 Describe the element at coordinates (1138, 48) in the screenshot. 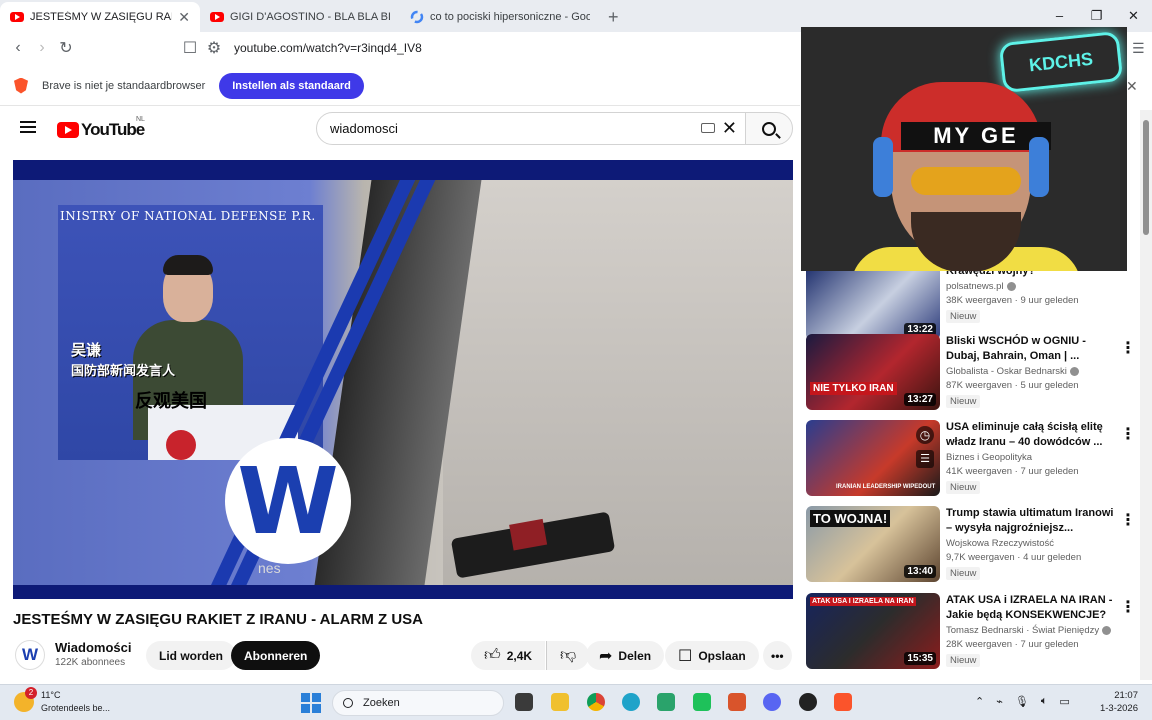

I see `menu-icon: ☰` at that location.